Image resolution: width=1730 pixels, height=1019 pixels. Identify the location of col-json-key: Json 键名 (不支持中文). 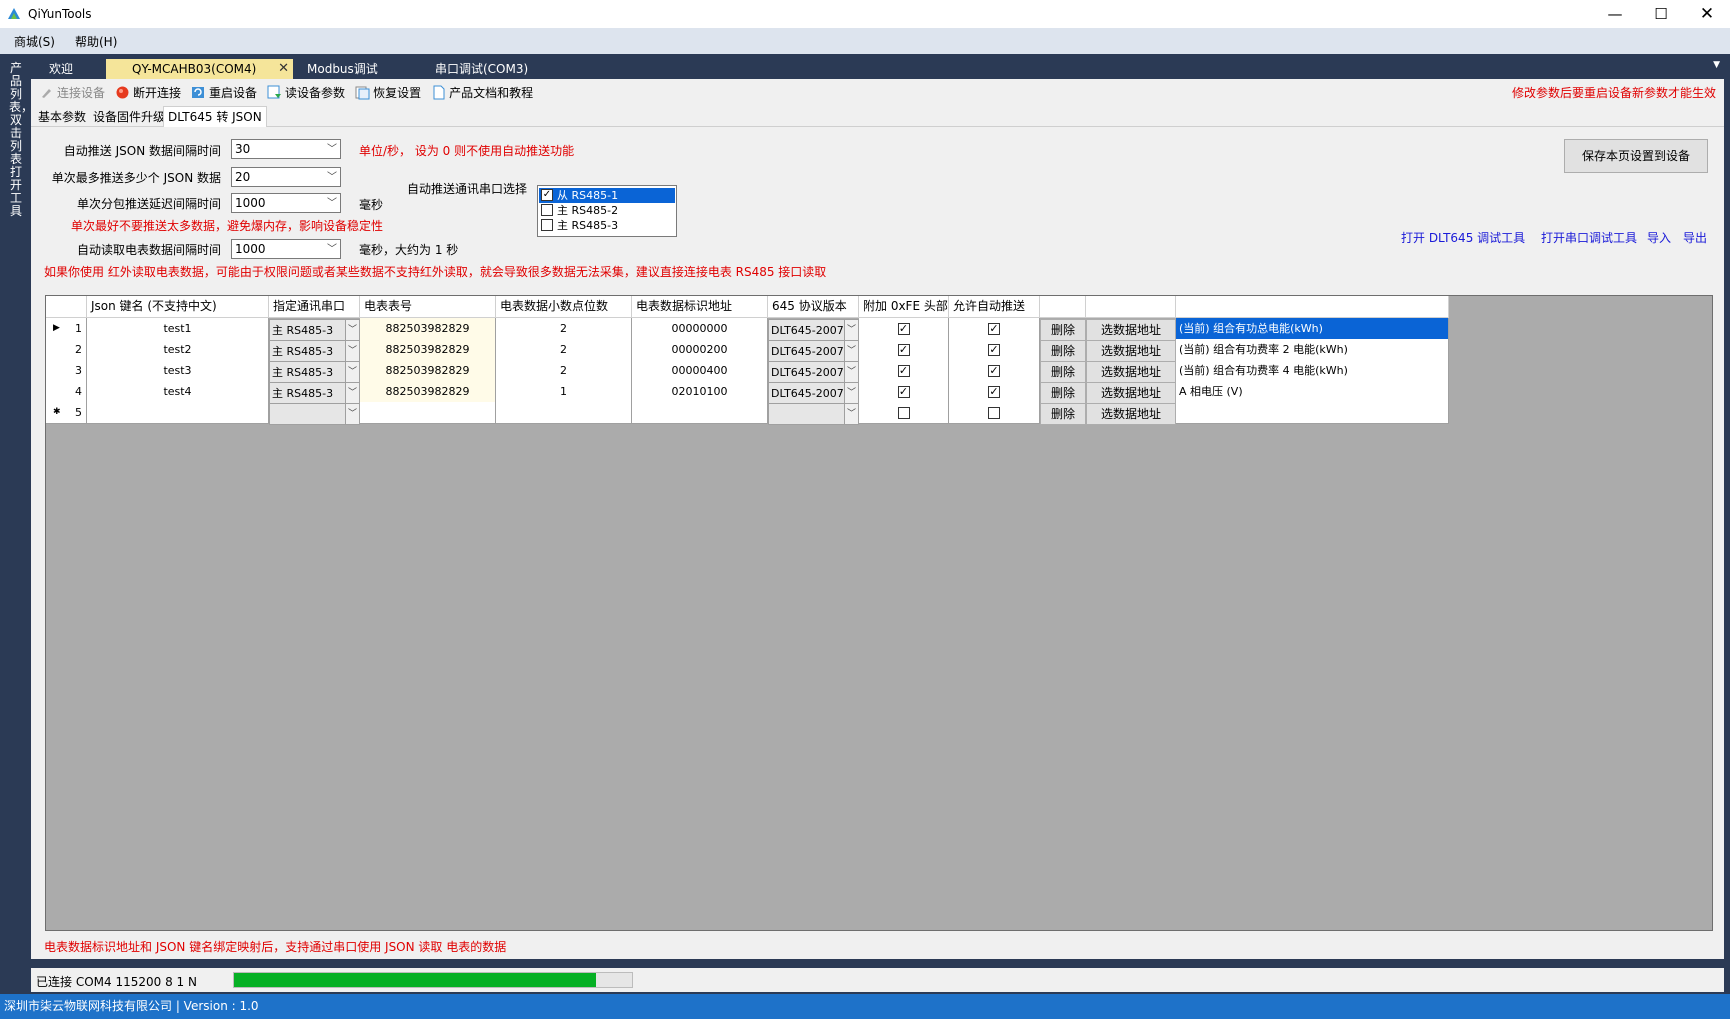
(178, 307).